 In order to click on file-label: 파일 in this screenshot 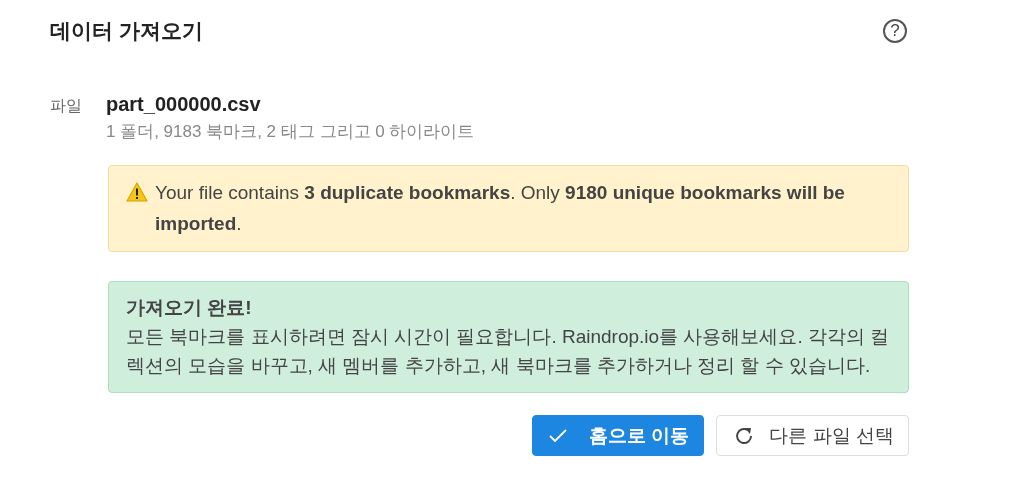, I will do `click(66, 106)`.